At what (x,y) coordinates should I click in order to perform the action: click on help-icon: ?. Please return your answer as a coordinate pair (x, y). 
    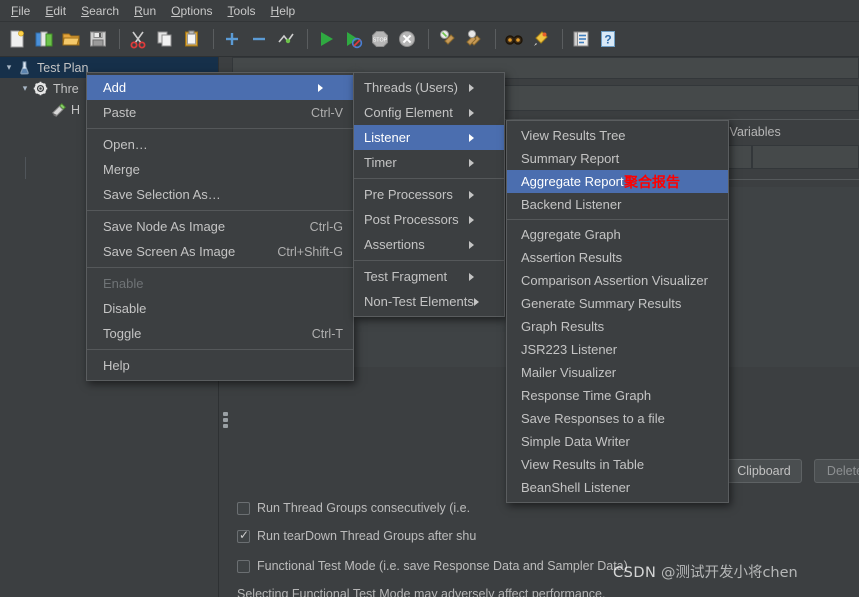
    Looking at the image, I should click on (608, 39).